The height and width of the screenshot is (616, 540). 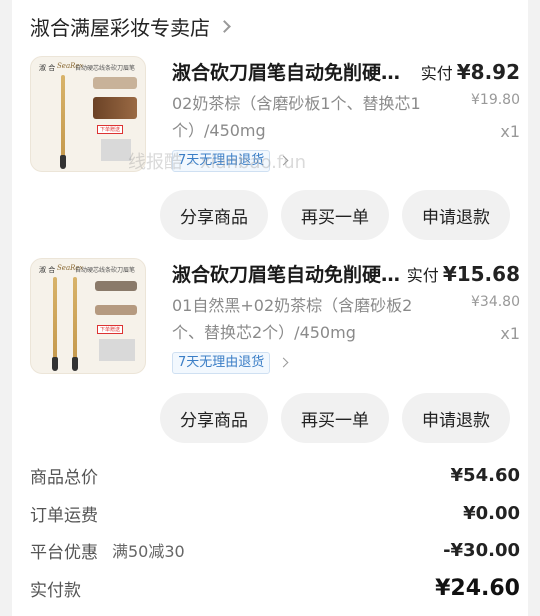 I want to click on shipping-label: 订单运费, so click(x=64, y=515).